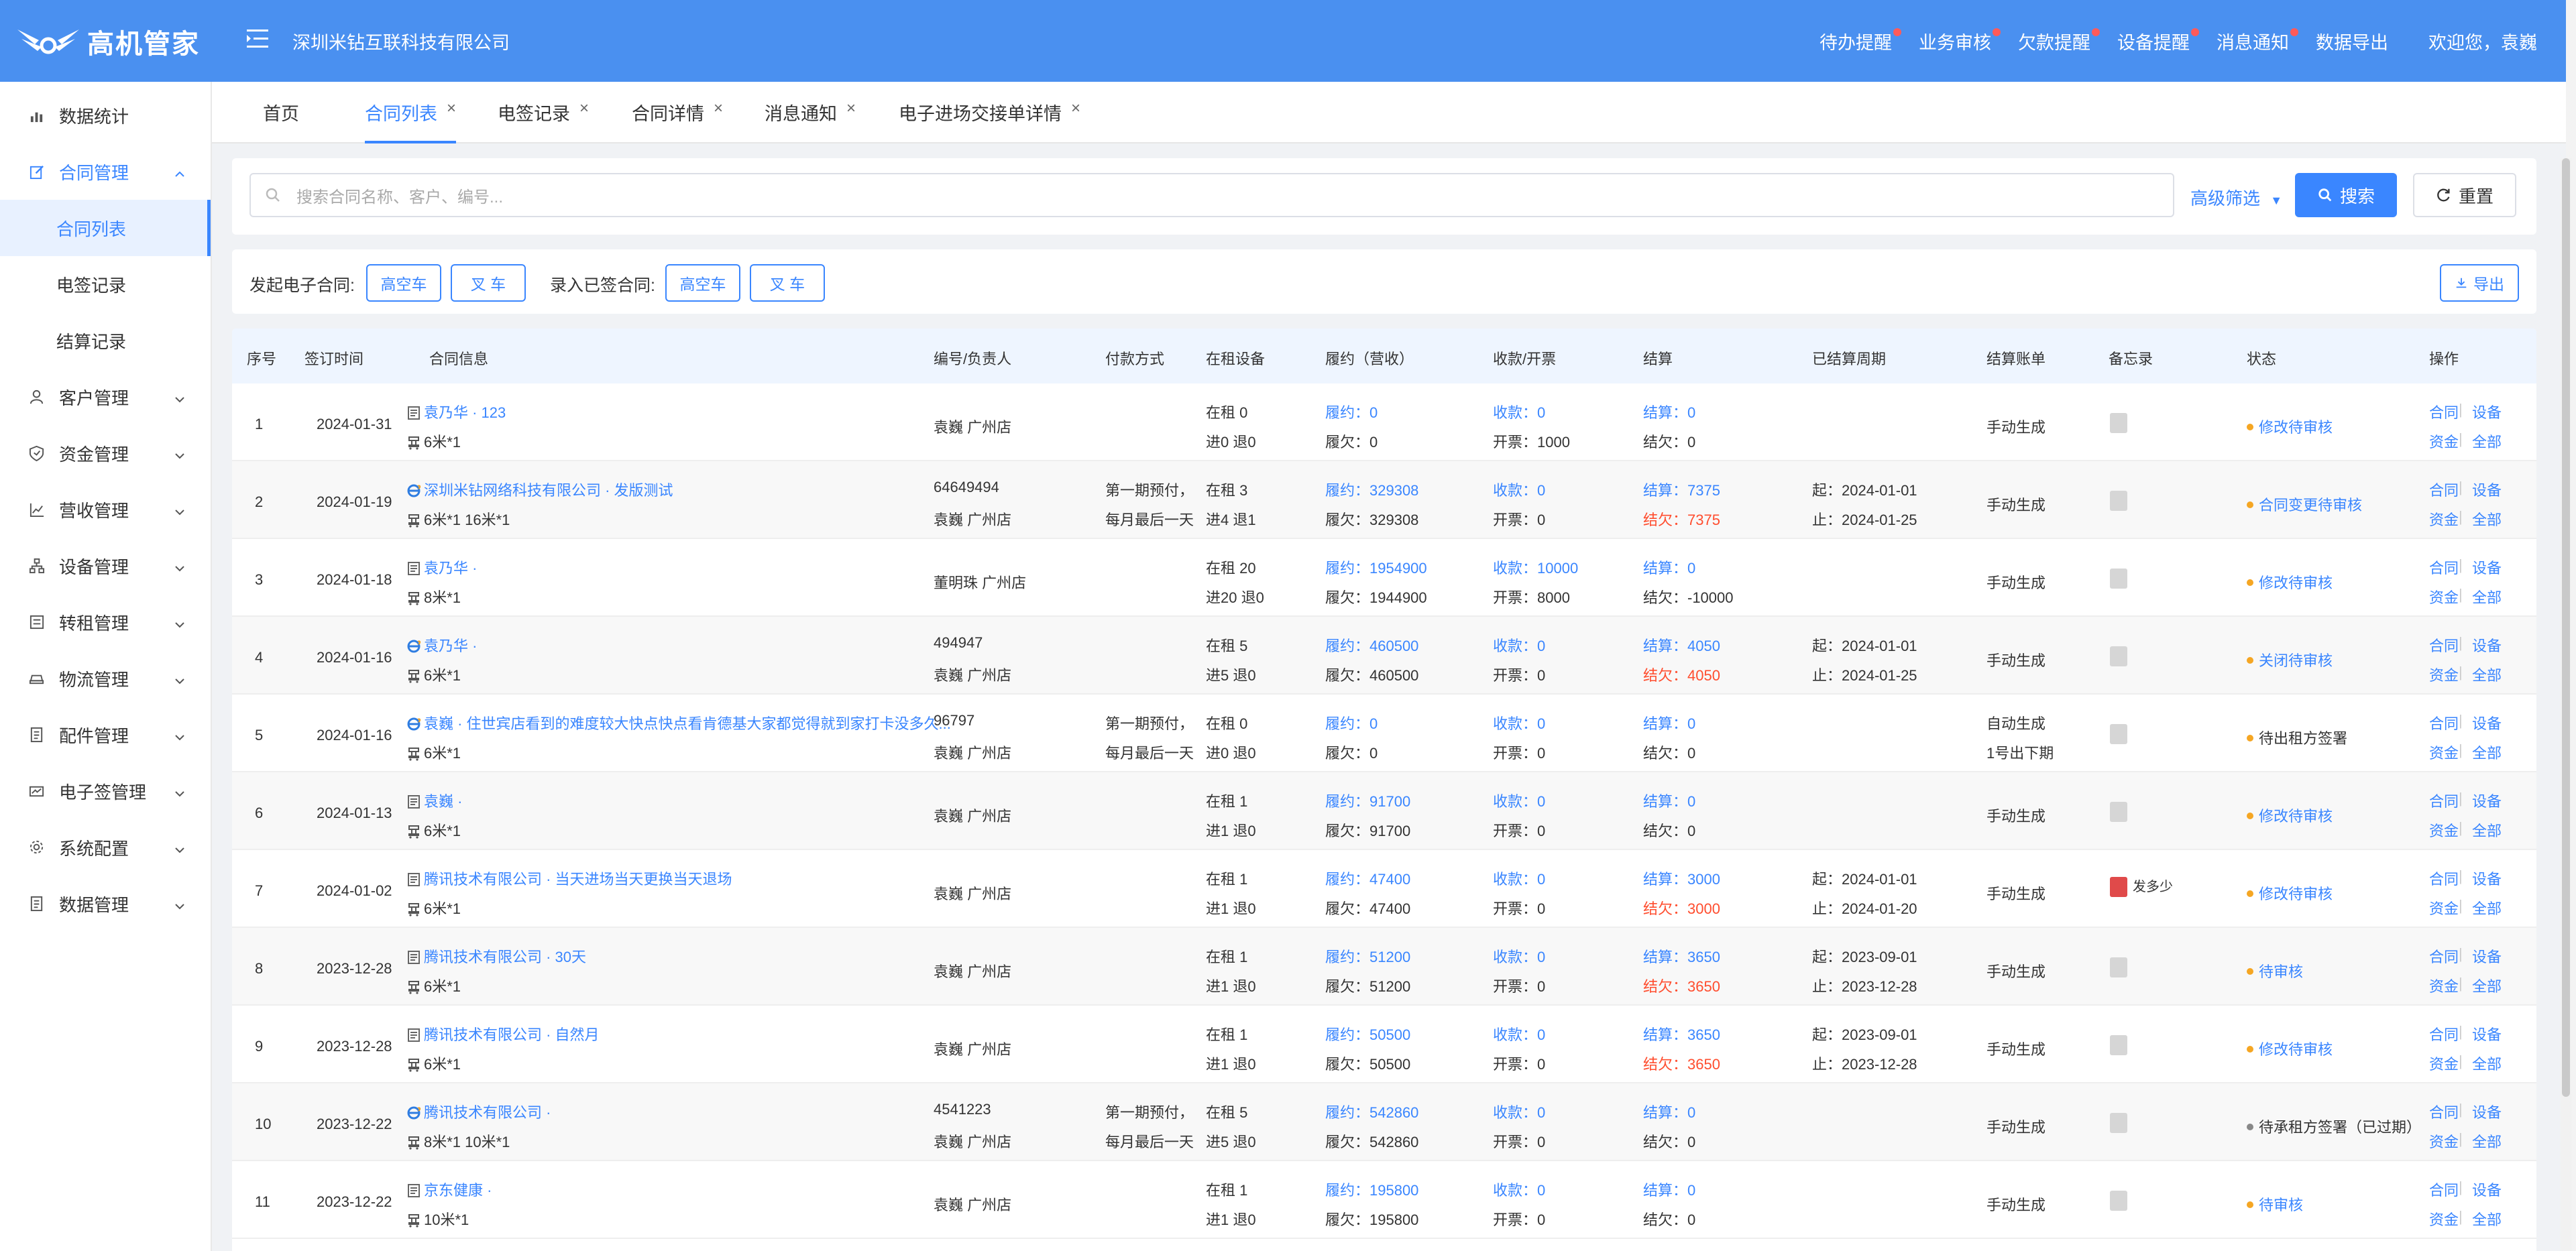 The height and width of the screenshot is (1251, 2576). Describe the element at coordinates (105, 228) in the screenshot. I see `sidebar-subitem: 合同列表` at that location.